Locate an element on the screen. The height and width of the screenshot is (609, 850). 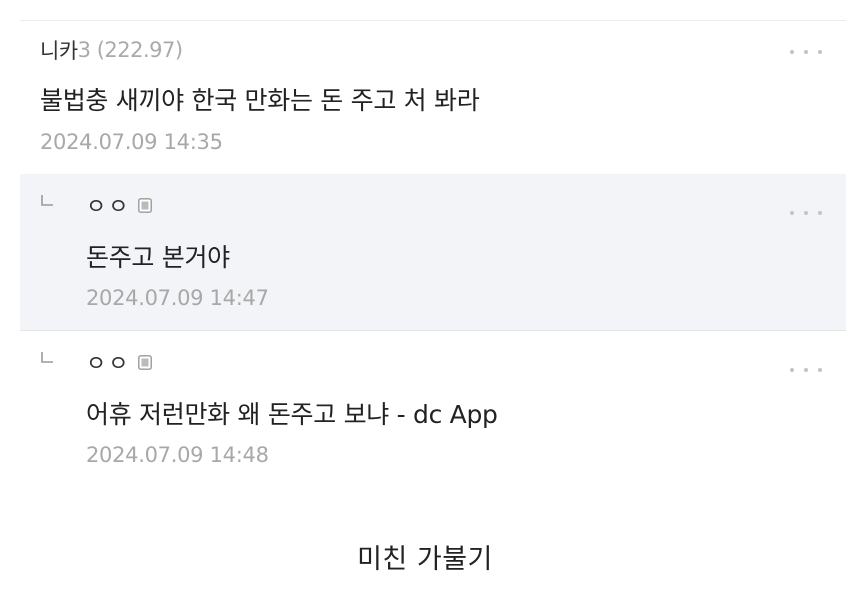
comment-nickname: 니카 is located at coordinates (59, 50).